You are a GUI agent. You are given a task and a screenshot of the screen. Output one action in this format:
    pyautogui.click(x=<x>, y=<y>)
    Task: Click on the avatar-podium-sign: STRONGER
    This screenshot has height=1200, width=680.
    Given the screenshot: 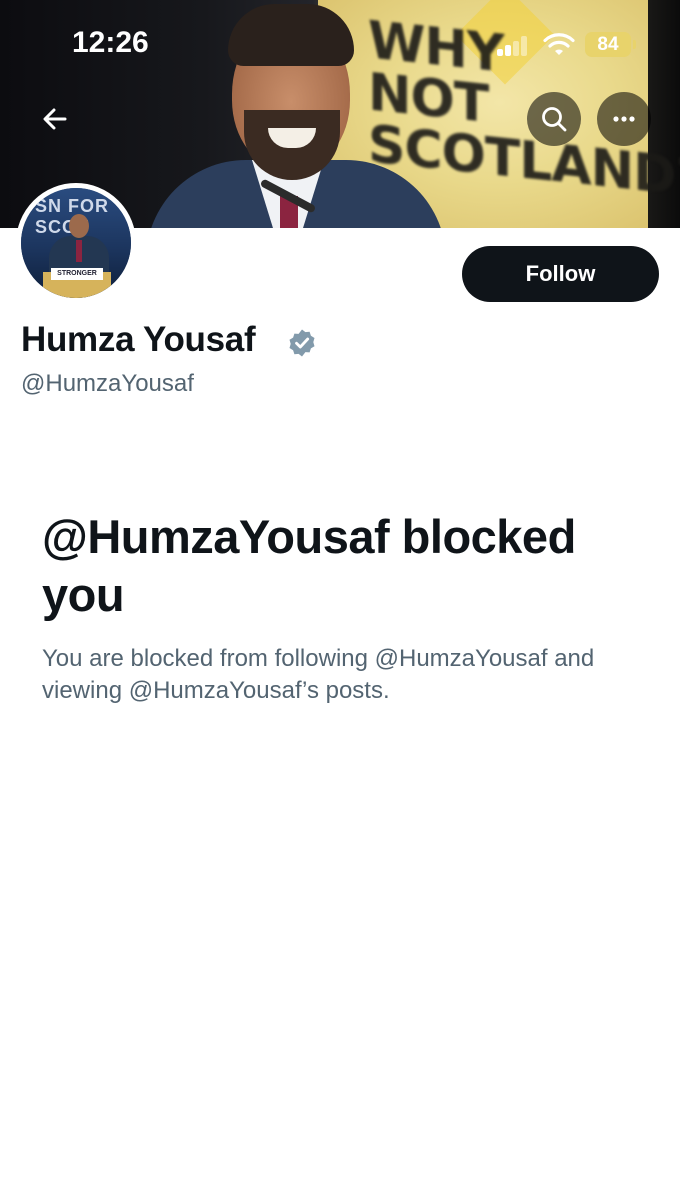 What is the action you would take?
    pyautogui.click(x=77, y=274)
    